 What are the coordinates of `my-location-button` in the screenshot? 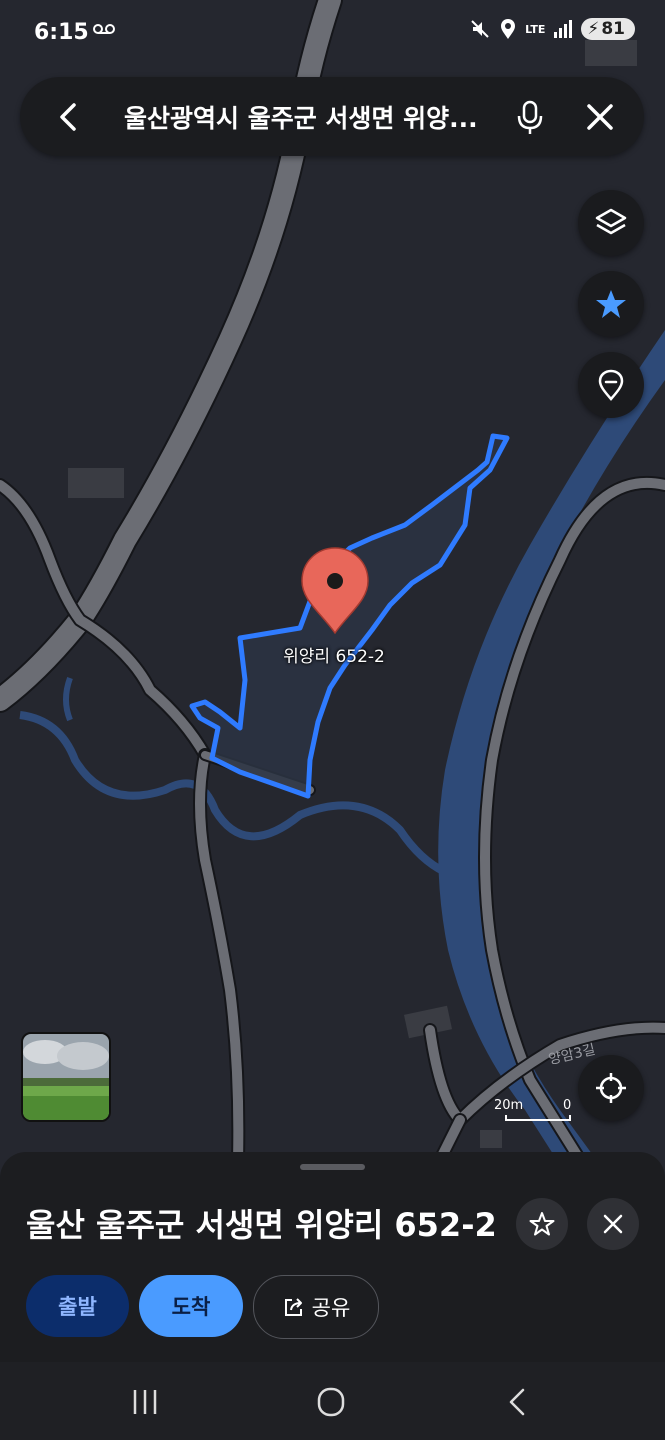 It's located at (611, 1088).